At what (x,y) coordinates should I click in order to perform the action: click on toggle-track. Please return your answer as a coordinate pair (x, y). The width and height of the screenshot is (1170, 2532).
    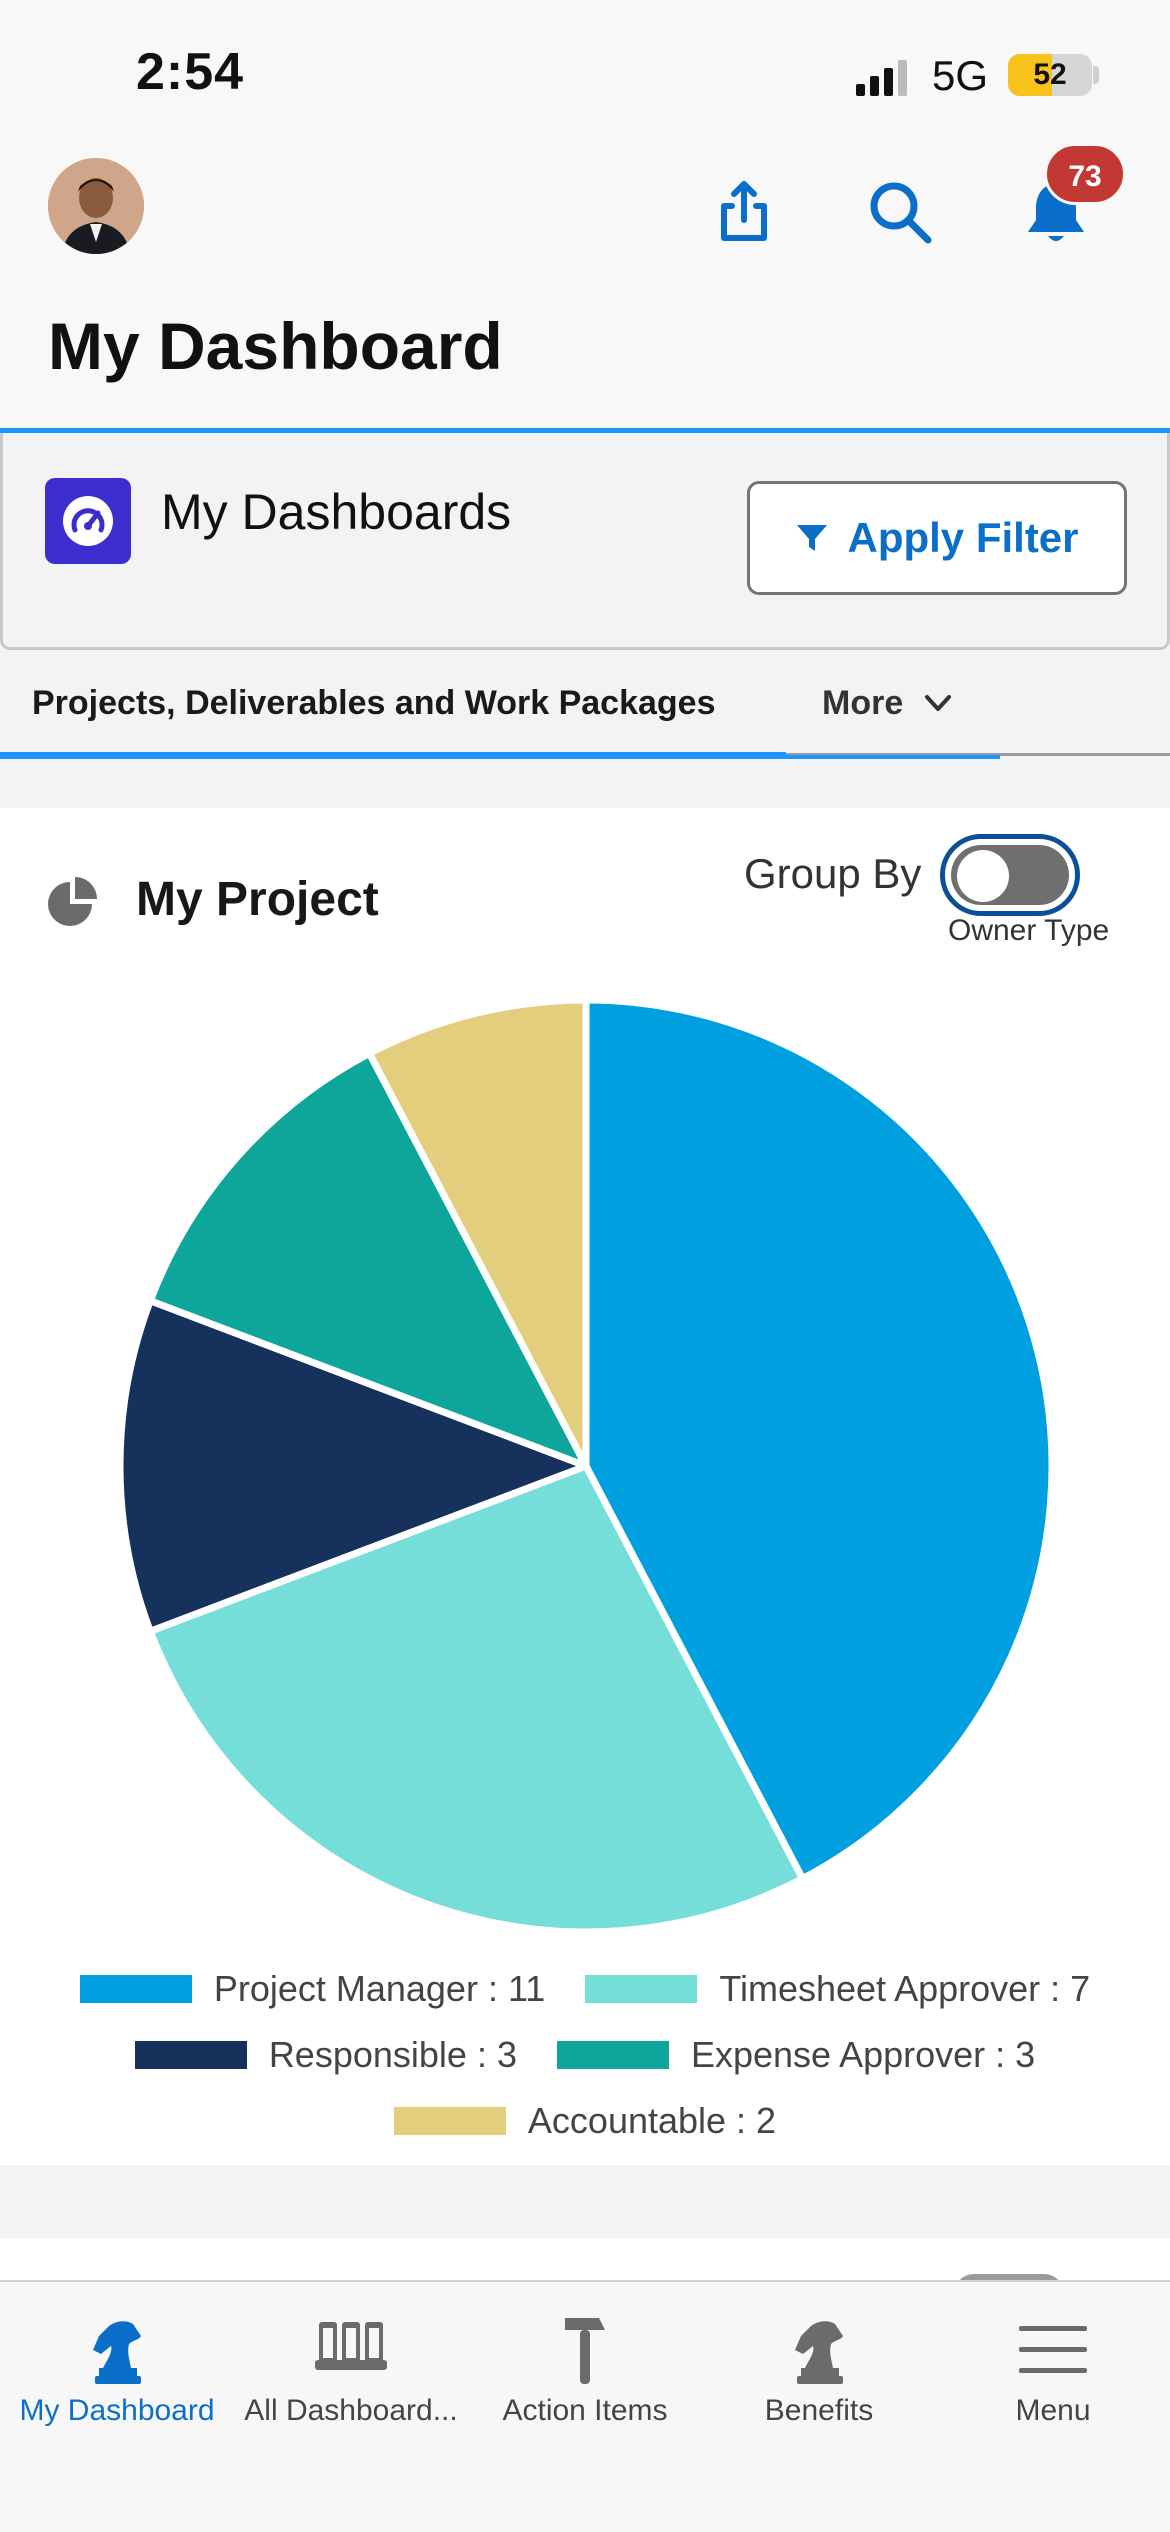
    Looking at the image, I should click on (1010, 875).